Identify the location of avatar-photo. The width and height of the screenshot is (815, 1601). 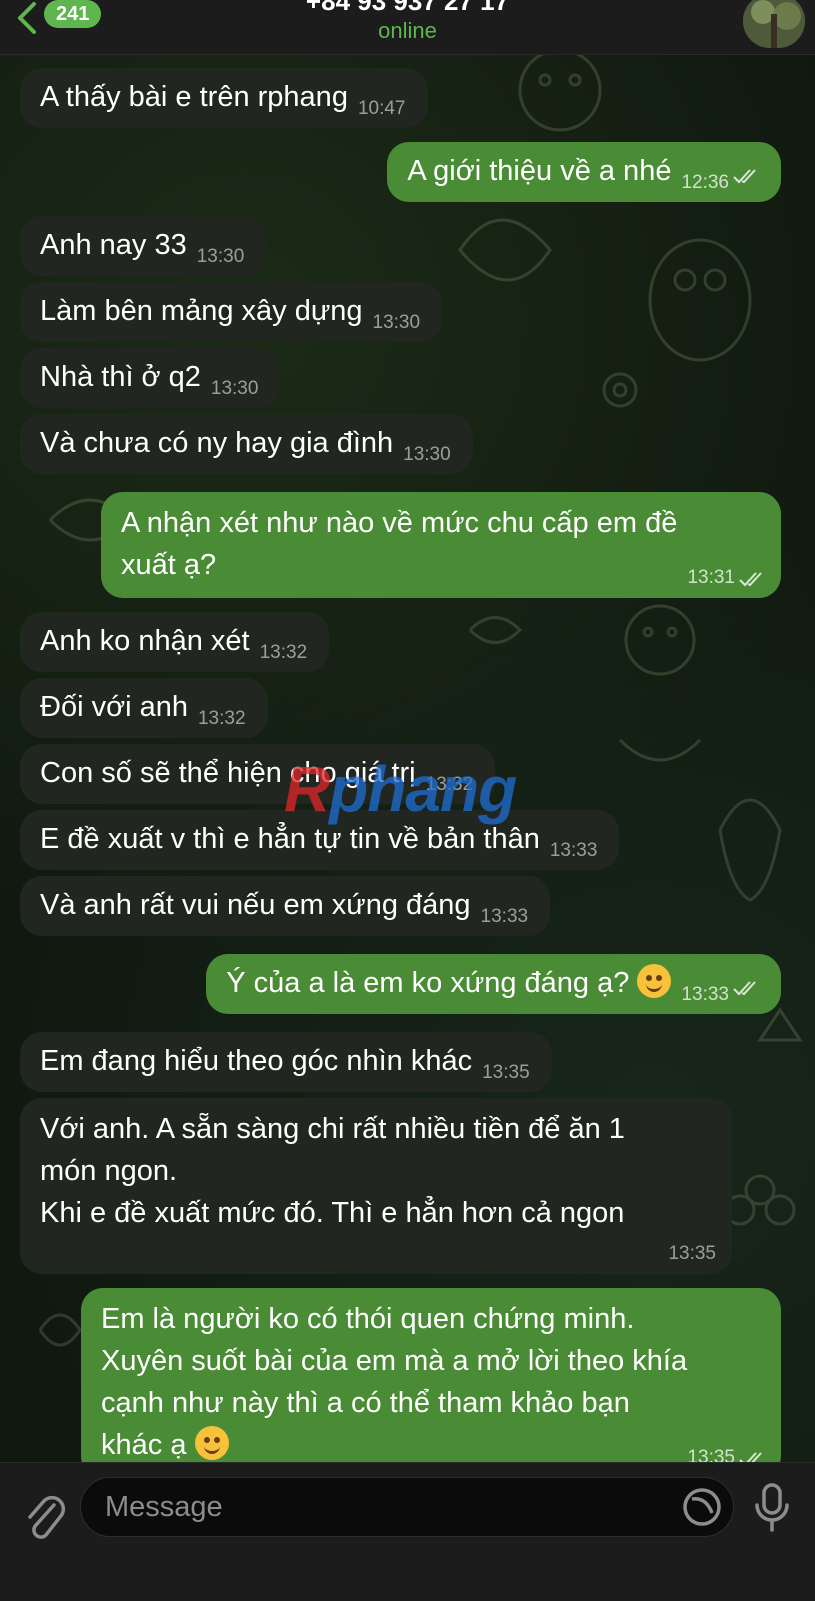
(774, 24).